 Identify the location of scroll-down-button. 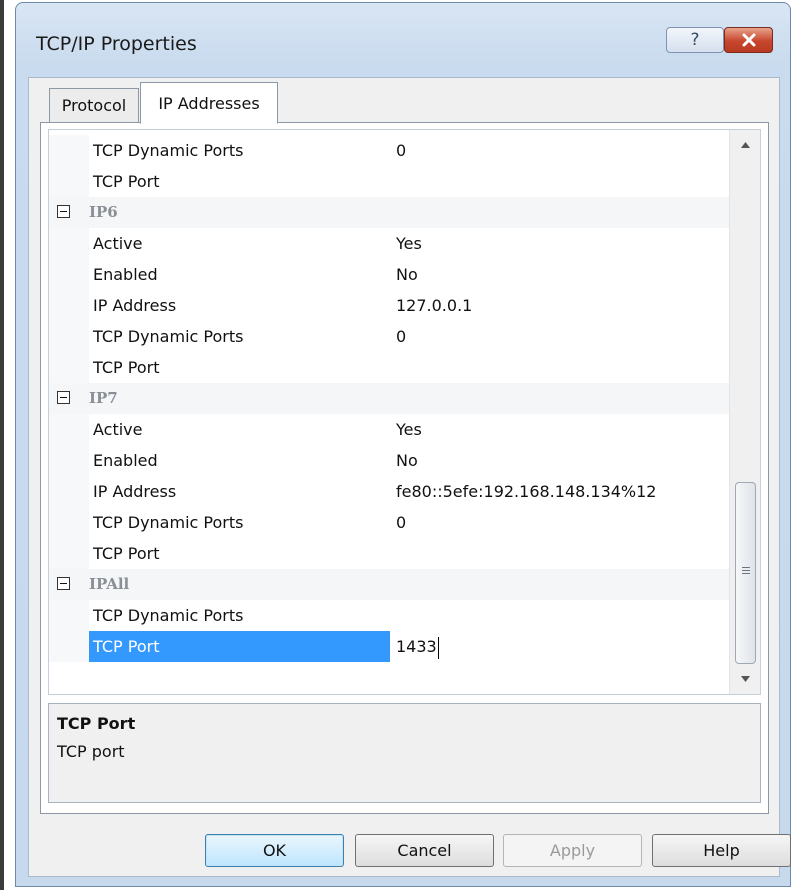
(745, 679).